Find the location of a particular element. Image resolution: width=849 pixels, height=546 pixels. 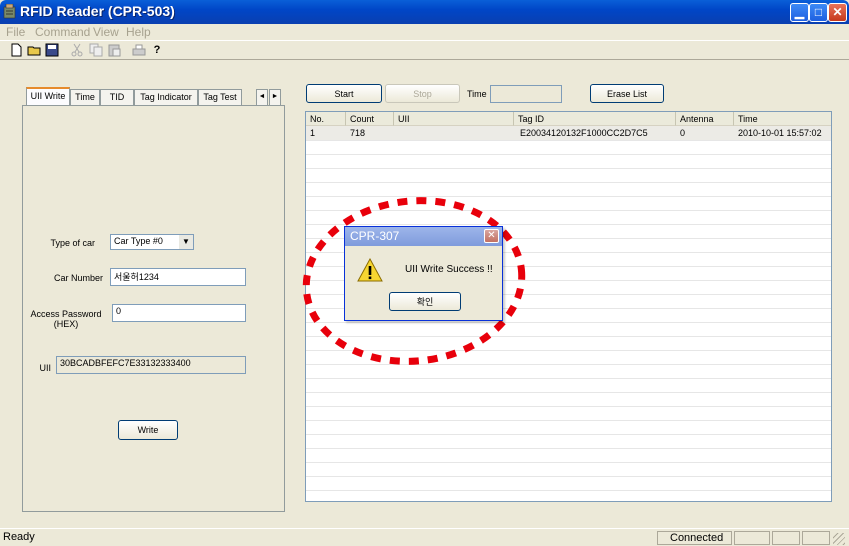

column-header-time: Time is located at coordinates (782, 119).